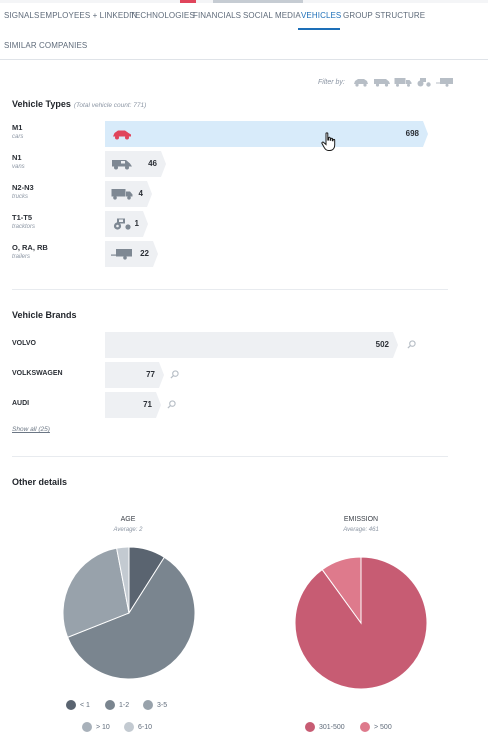  I want to click on brand-bar: 71, so click(133, 405).